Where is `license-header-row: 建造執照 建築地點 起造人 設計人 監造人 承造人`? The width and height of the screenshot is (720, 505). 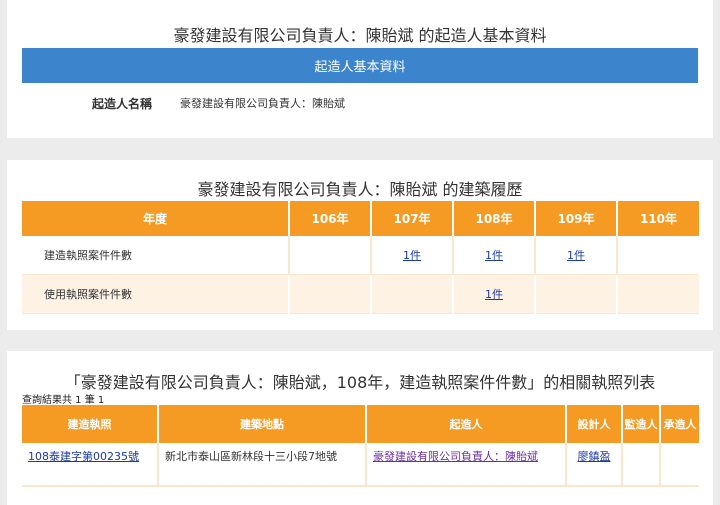 license-header-row: 建造執照 建築地點 起造人 設計人 監造人 承造人 is located at coordinates (360, 424).